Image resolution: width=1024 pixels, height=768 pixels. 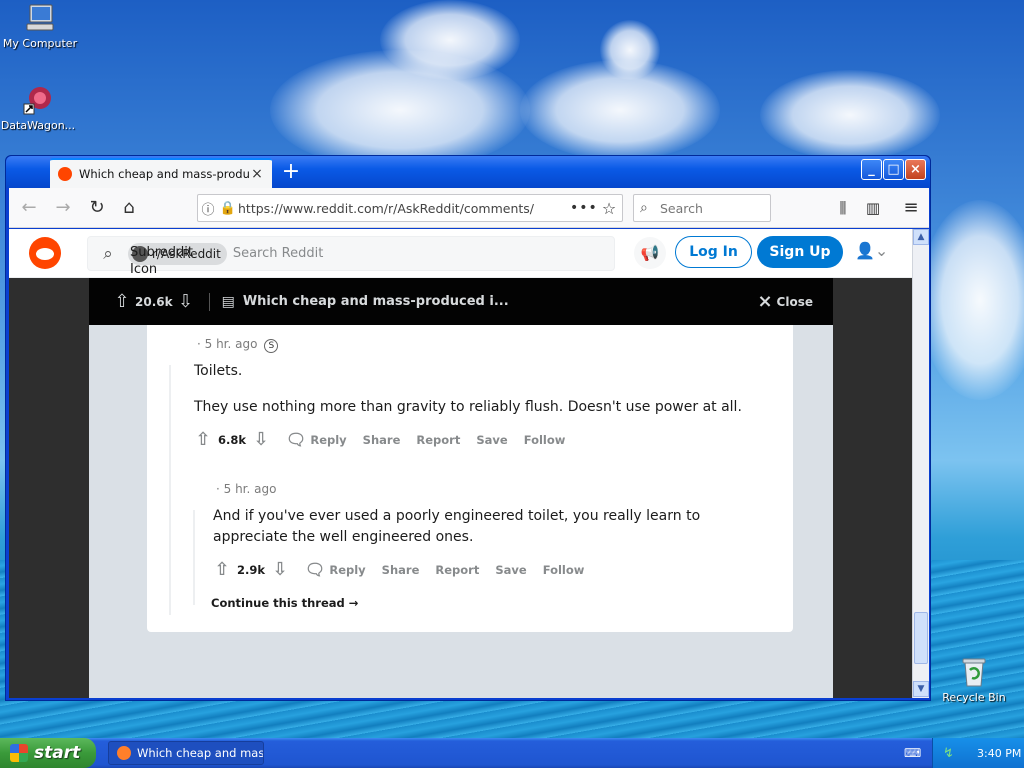 What do you see at coordinates (29, 208) in the screenshot?
I see `back-button: ←` at bounding box center [29, 208].